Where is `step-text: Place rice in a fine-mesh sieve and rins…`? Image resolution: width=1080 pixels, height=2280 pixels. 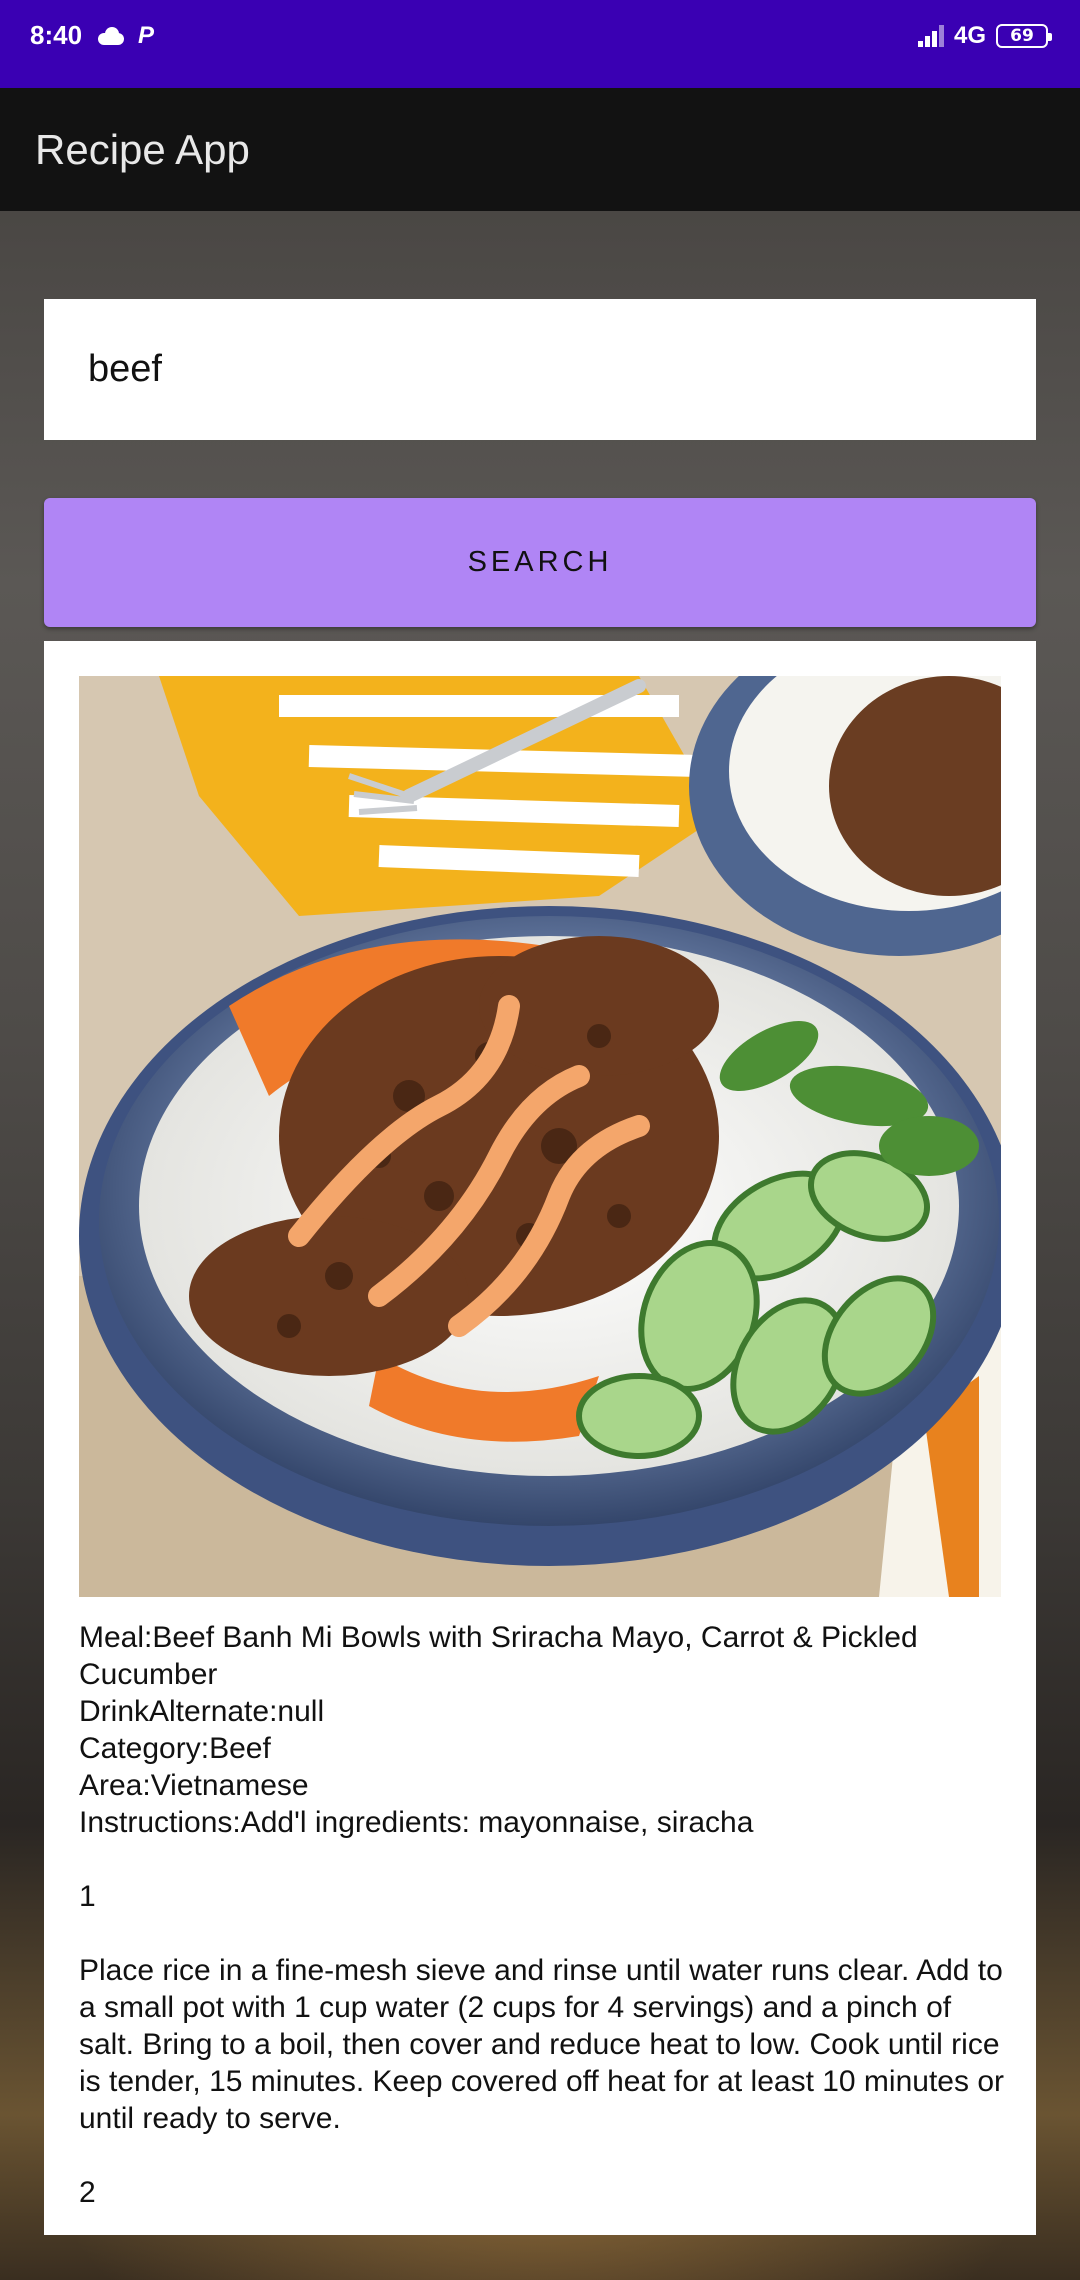
step-text: Place rice in a fine-mesh sieve and rins… is located at coordinates (546, 2044).